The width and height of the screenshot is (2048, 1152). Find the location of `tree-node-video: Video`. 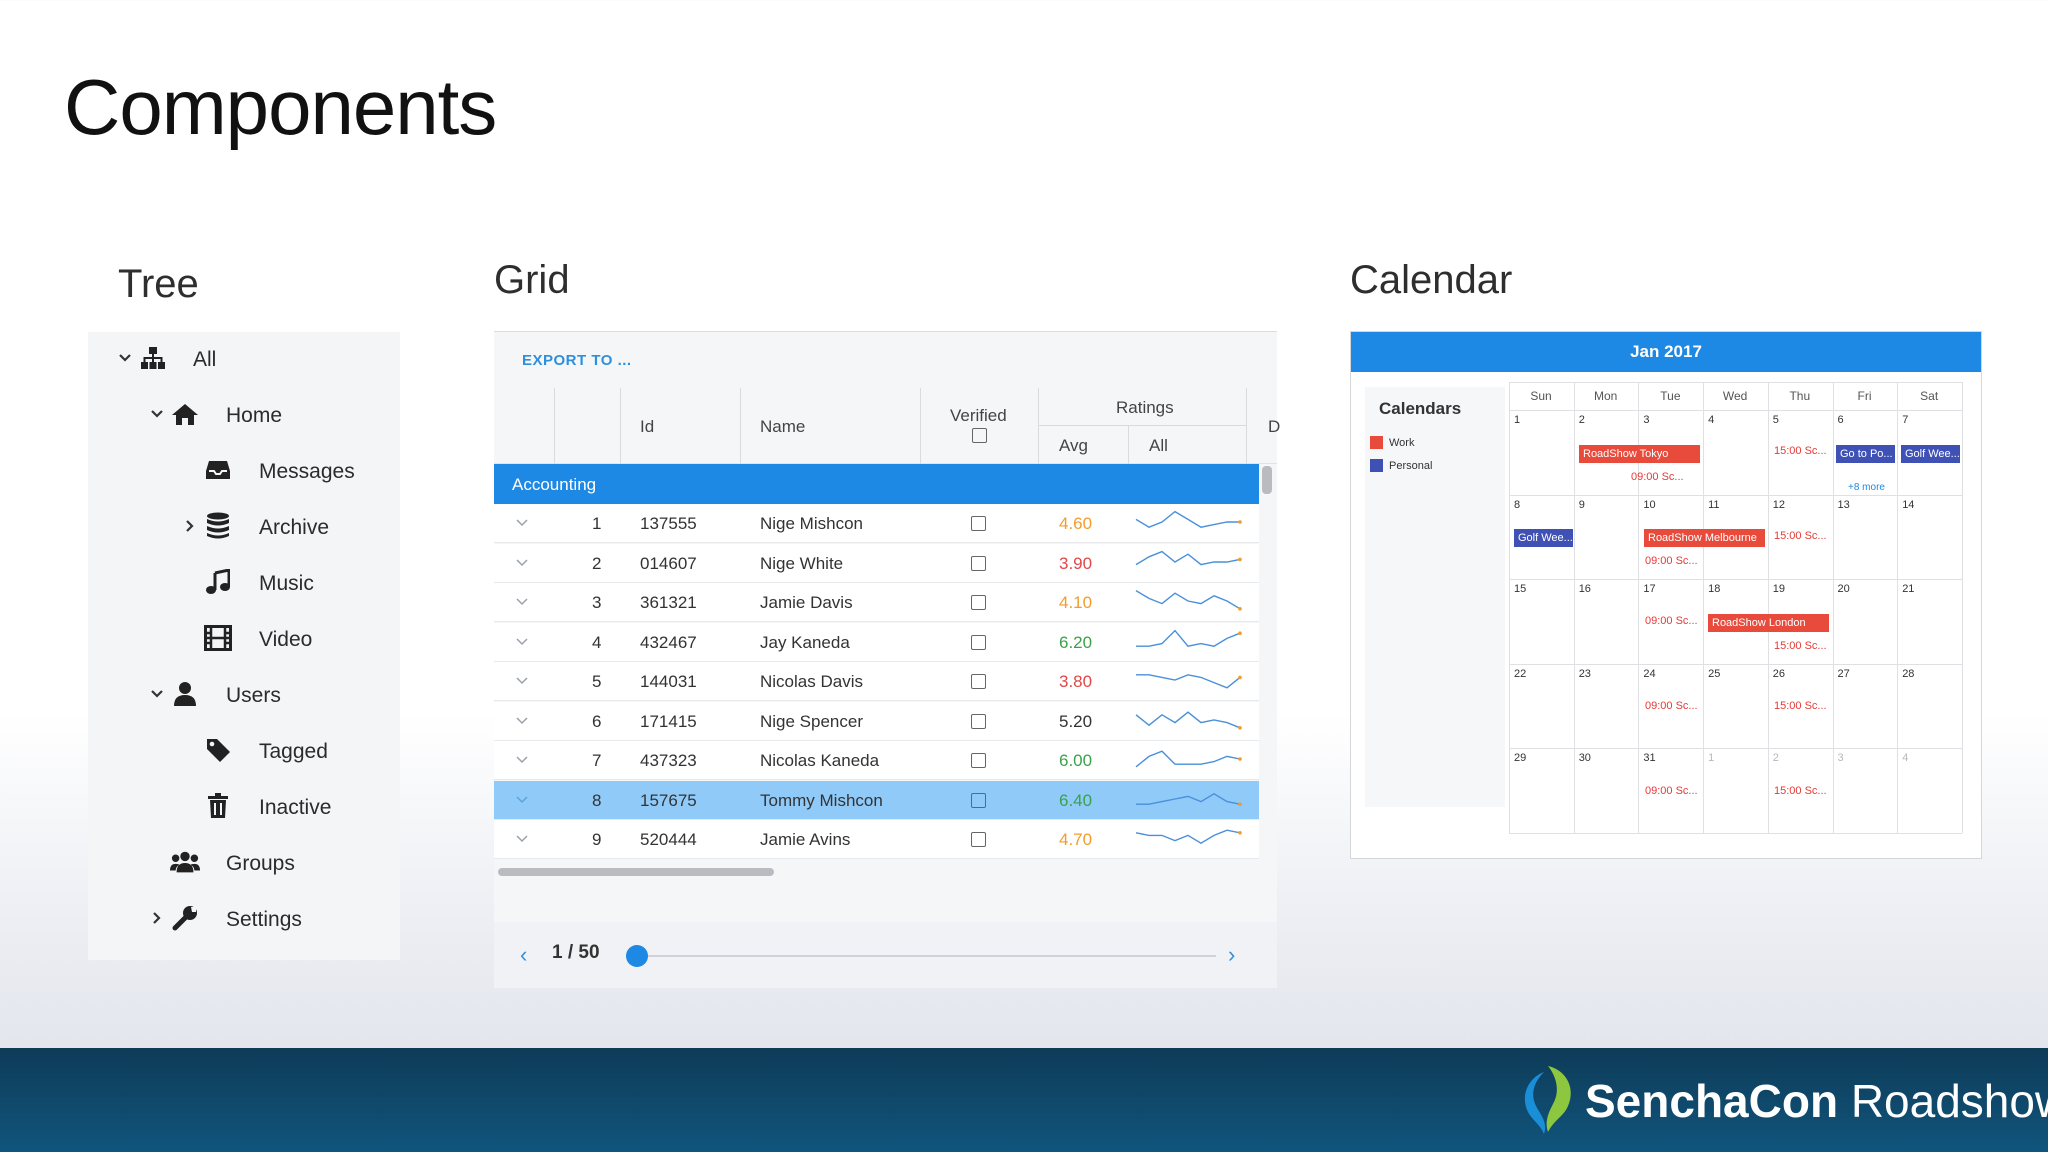

tree-node-video: Video is located at coordinates (244, 638).